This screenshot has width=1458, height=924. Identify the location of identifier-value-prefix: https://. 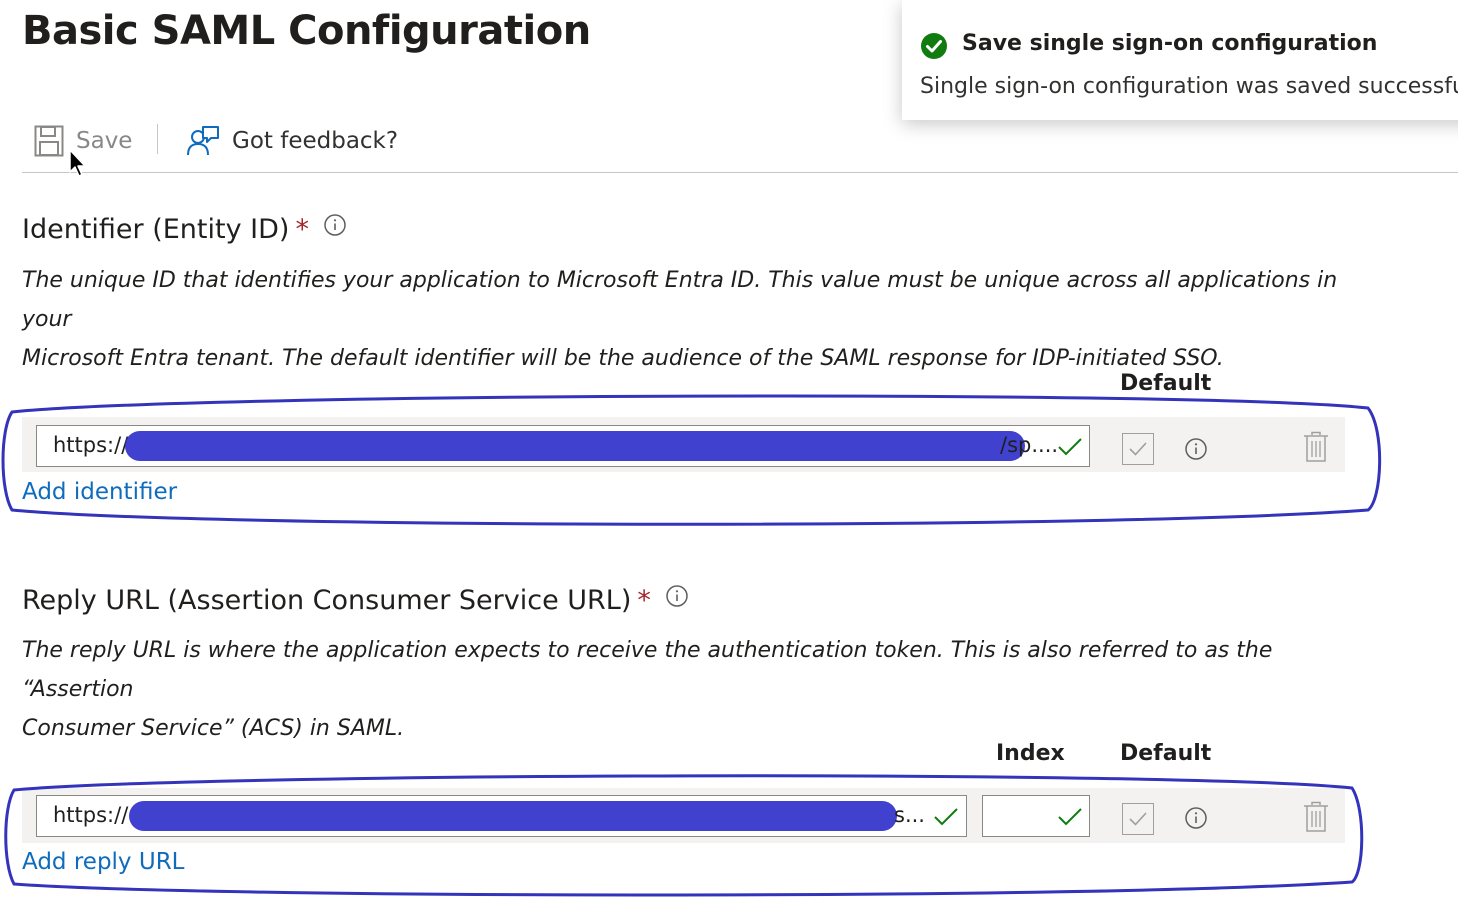
(91, 445).